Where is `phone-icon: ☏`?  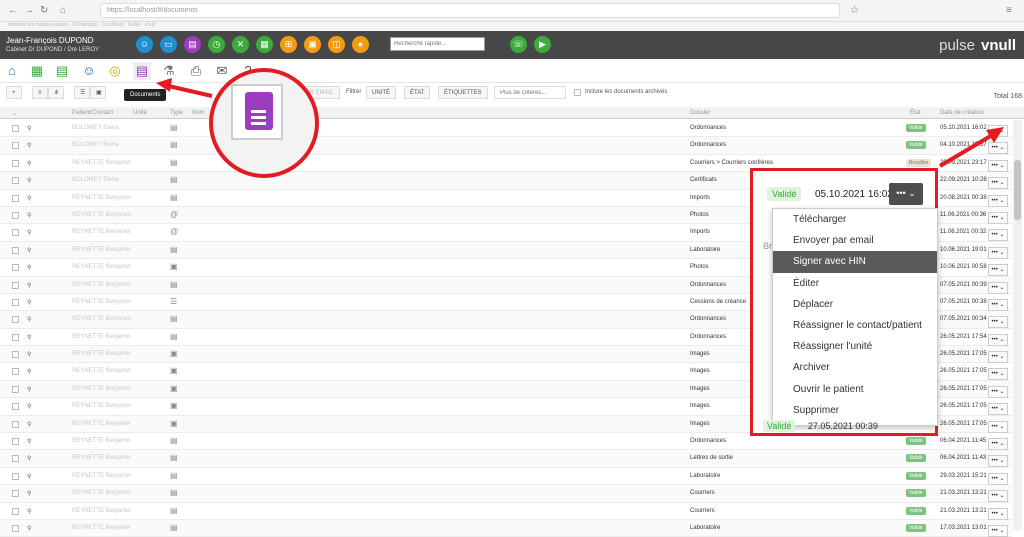 phone-icon: ☏ is located at coordinates (518, 44).